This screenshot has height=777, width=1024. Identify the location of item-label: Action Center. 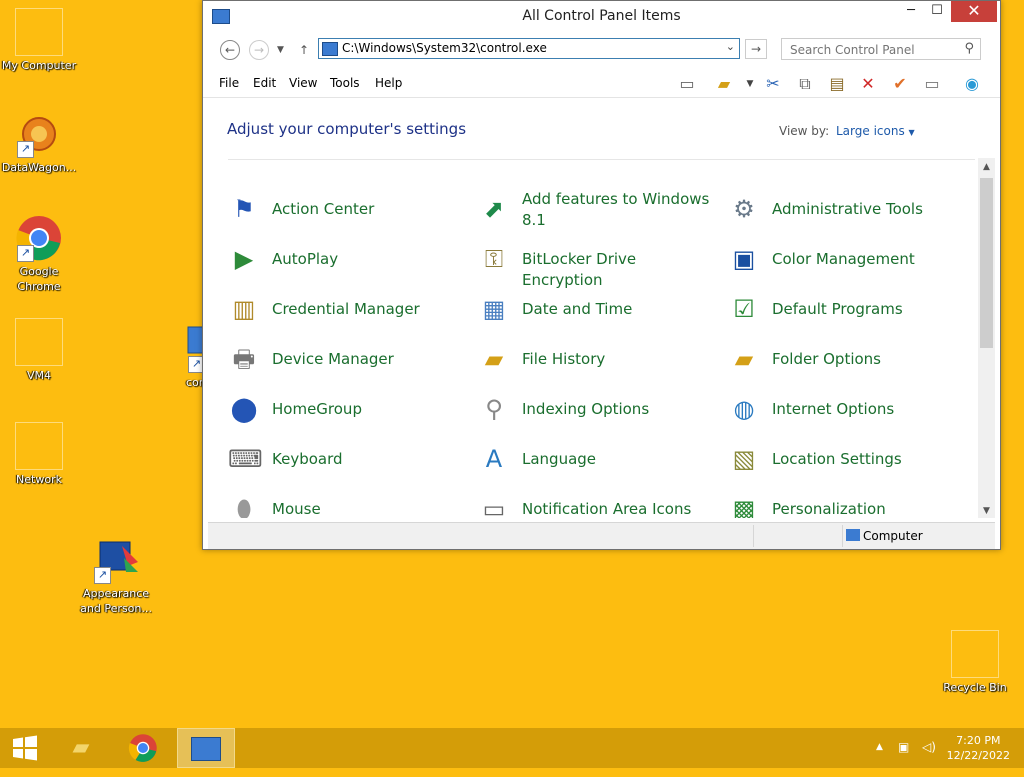
(323, 209).